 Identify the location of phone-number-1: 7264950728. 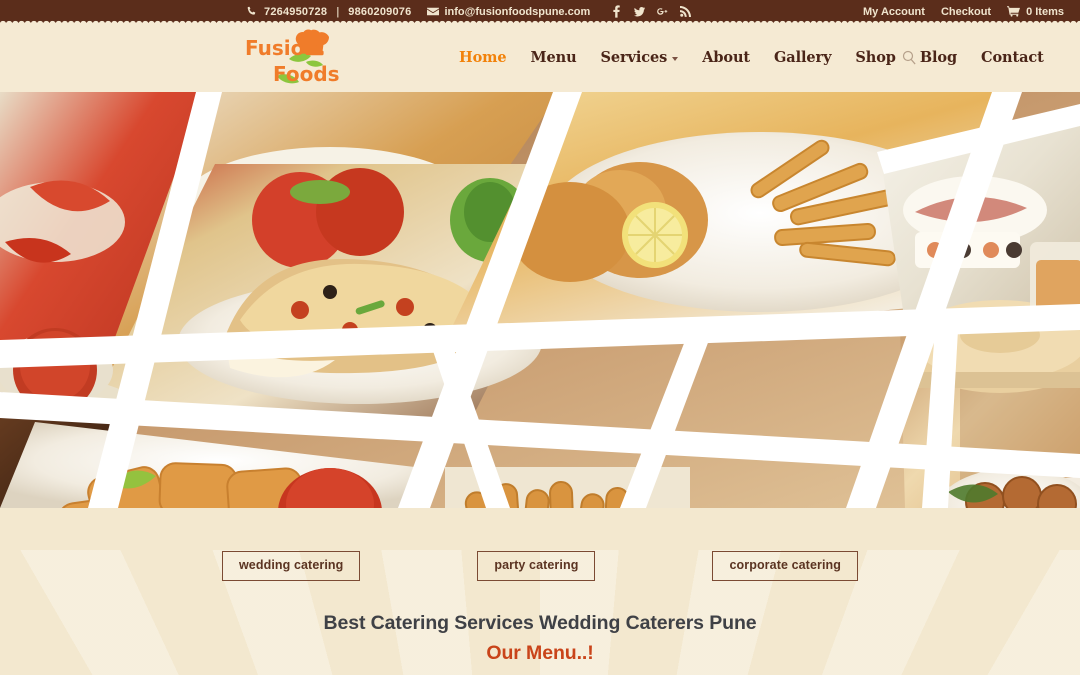
(295, 12).